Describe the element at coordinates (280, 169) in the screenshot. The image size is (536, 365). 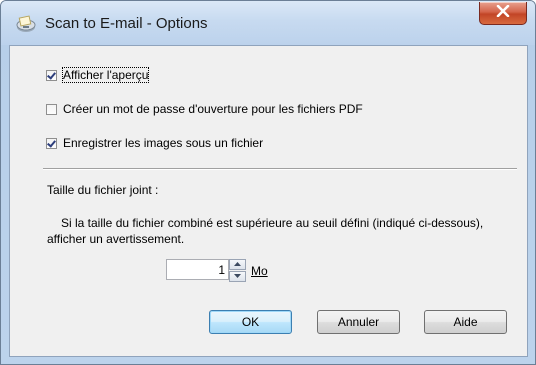
I see `divider` at that location.